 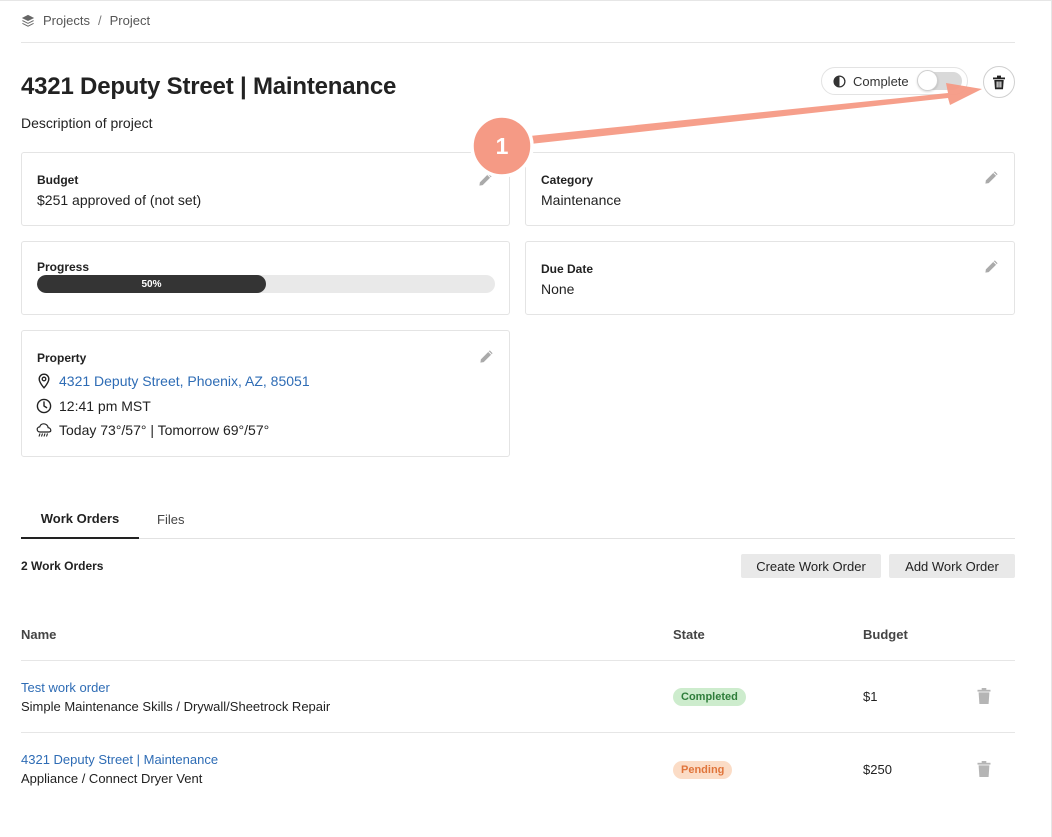 I want to click on create-work-order-button: Create Work Order, so click(x=811, y=566).